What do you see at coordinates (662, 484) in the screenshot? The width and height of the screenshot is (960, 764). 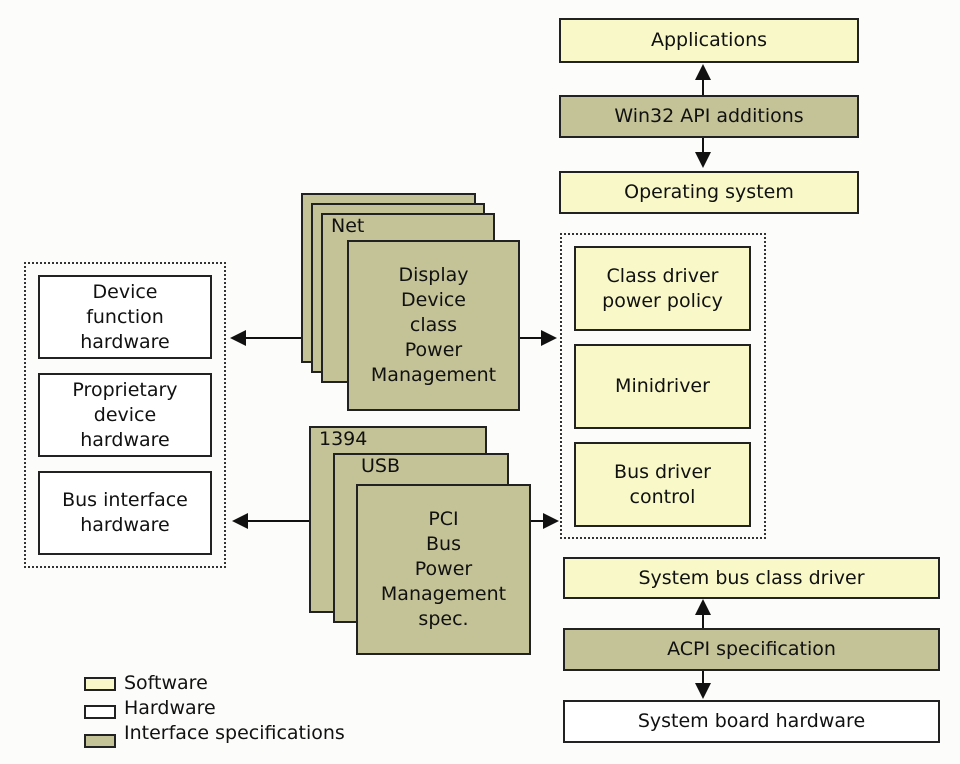 I see `bus-driver-box: Bus driver control` at bounding box center [662, 484].